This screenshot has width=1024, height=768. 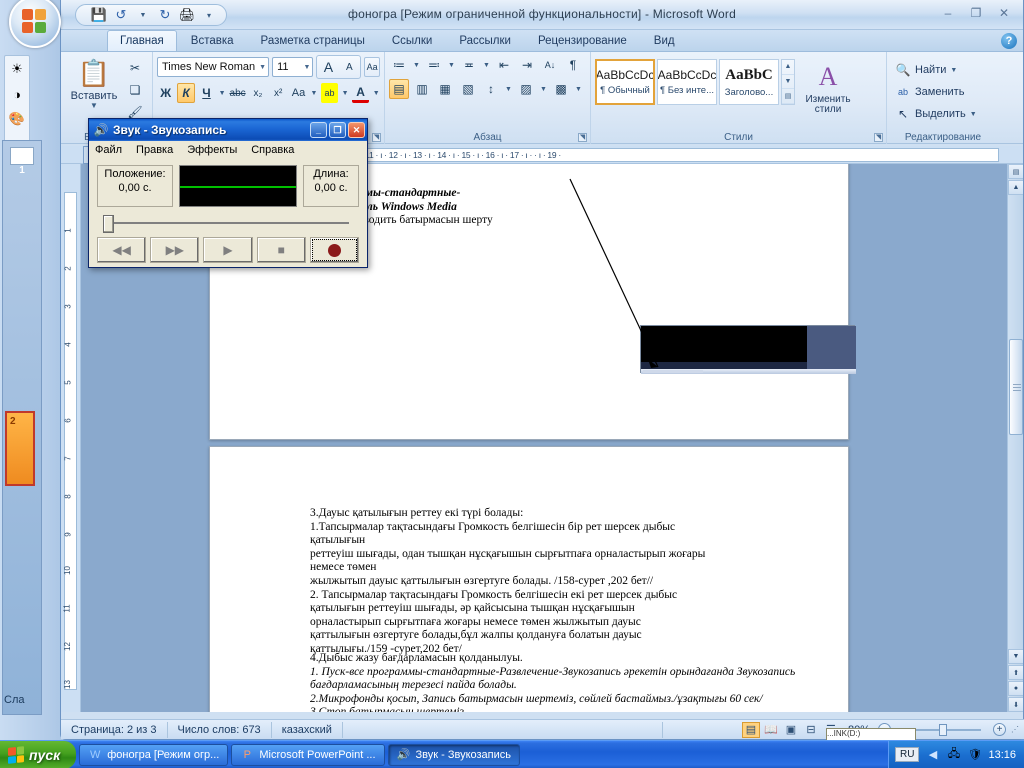 What do you see at coordinates (454, 754) in the screenshot?
I see `taskbar-item-recorder: 🔊 Звук - Звукозапись` at bounding box center [454, 754].